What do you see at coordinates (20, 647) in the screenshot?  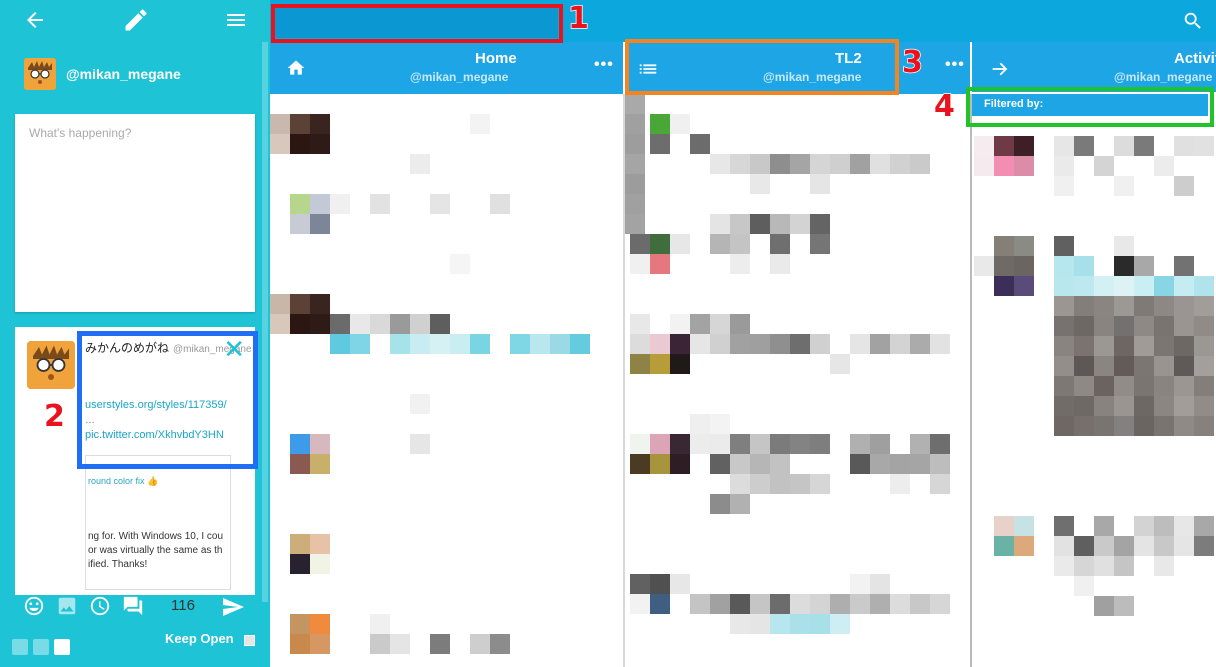 I see `layout-single-icon` at bounding box center [20, 647].